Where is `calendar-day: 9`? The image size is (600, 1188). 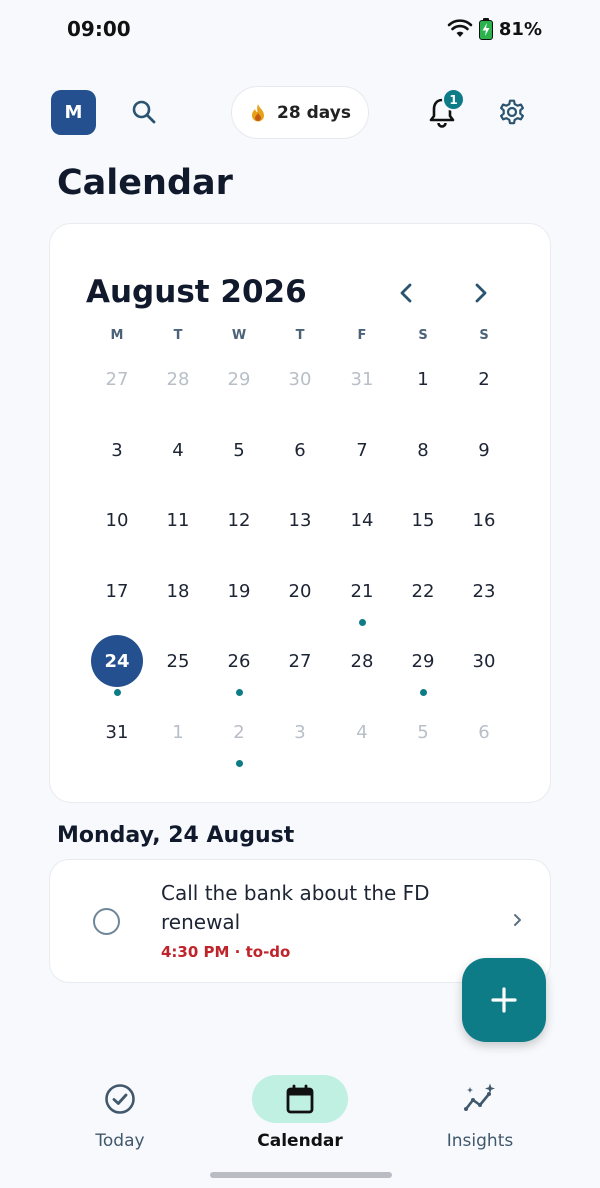
calendar-day: 9 is located at coordinates (484, 450).